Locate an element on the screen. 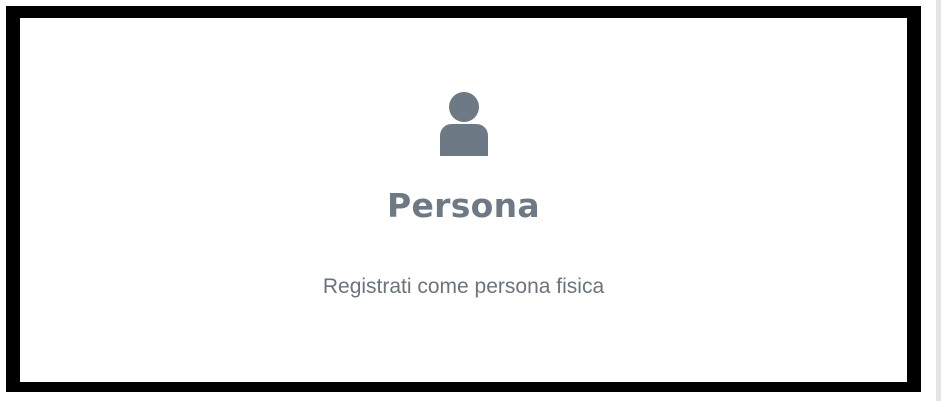 This screenshot has width=941, height=401. scrollbar-track is located at coordinates (938, 200).